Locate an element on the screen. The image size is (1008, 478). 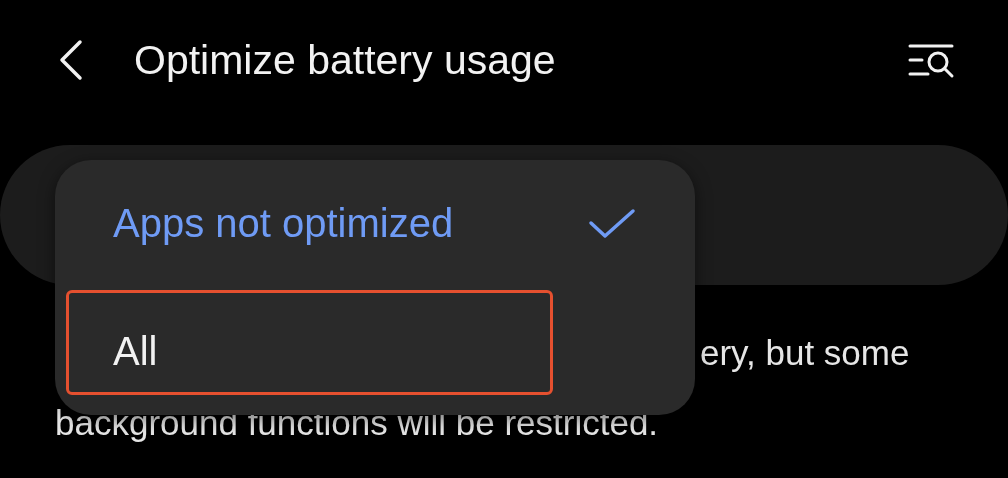
check-icon is located at coordinates (612, 223).